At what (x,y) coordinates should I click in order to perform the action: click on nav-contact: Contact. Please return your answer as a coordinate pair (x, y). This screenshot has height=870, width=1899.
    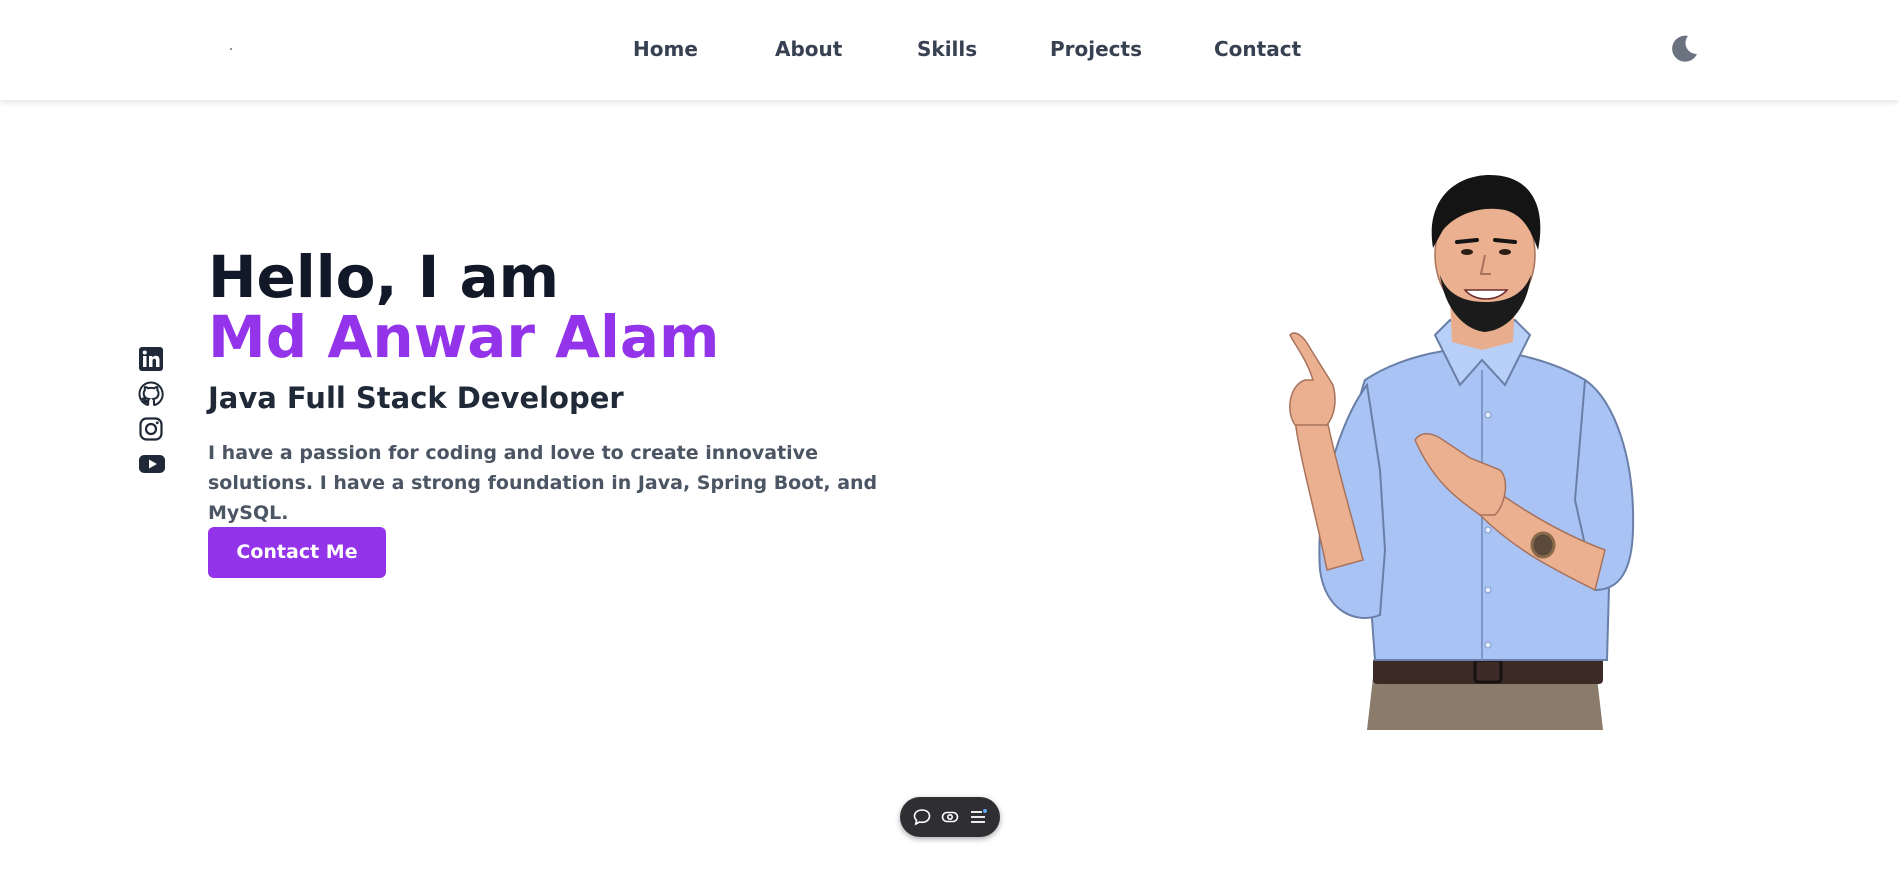
    Looking at the image, I should click on (1257, 49).